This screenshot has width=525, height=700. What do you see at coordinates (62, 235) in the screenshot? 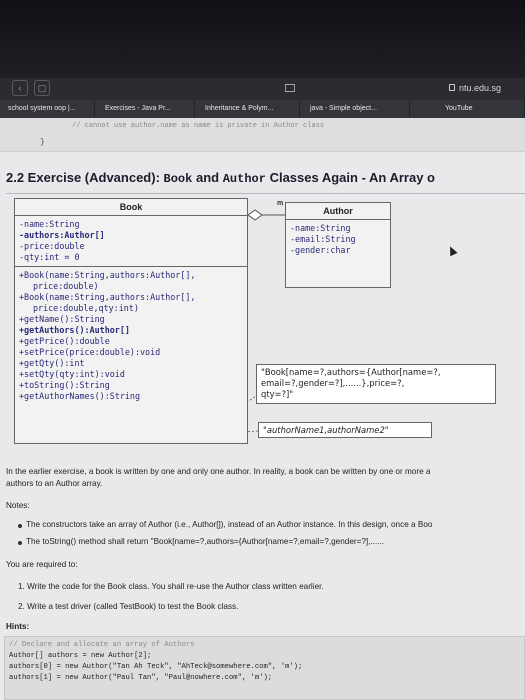
I see `book-field: -authors:Author[]` at bounding box center [62, 235].